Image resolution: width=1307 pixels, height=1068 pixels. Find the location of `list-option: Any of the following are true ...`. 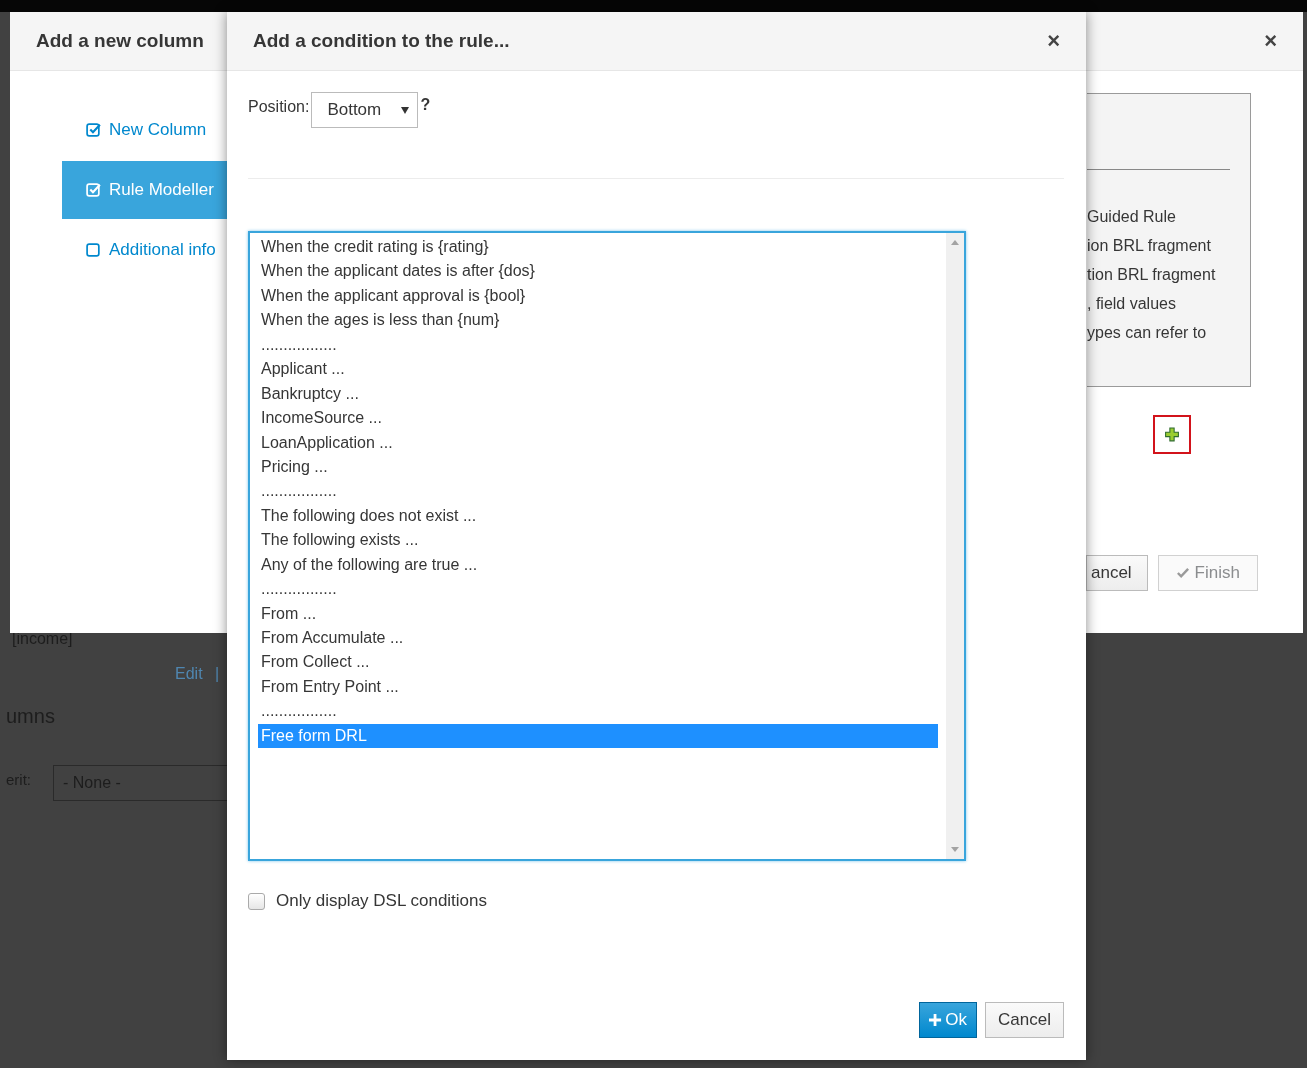

list-option: Any of the following are true ... is located at coordinates (598, 565).